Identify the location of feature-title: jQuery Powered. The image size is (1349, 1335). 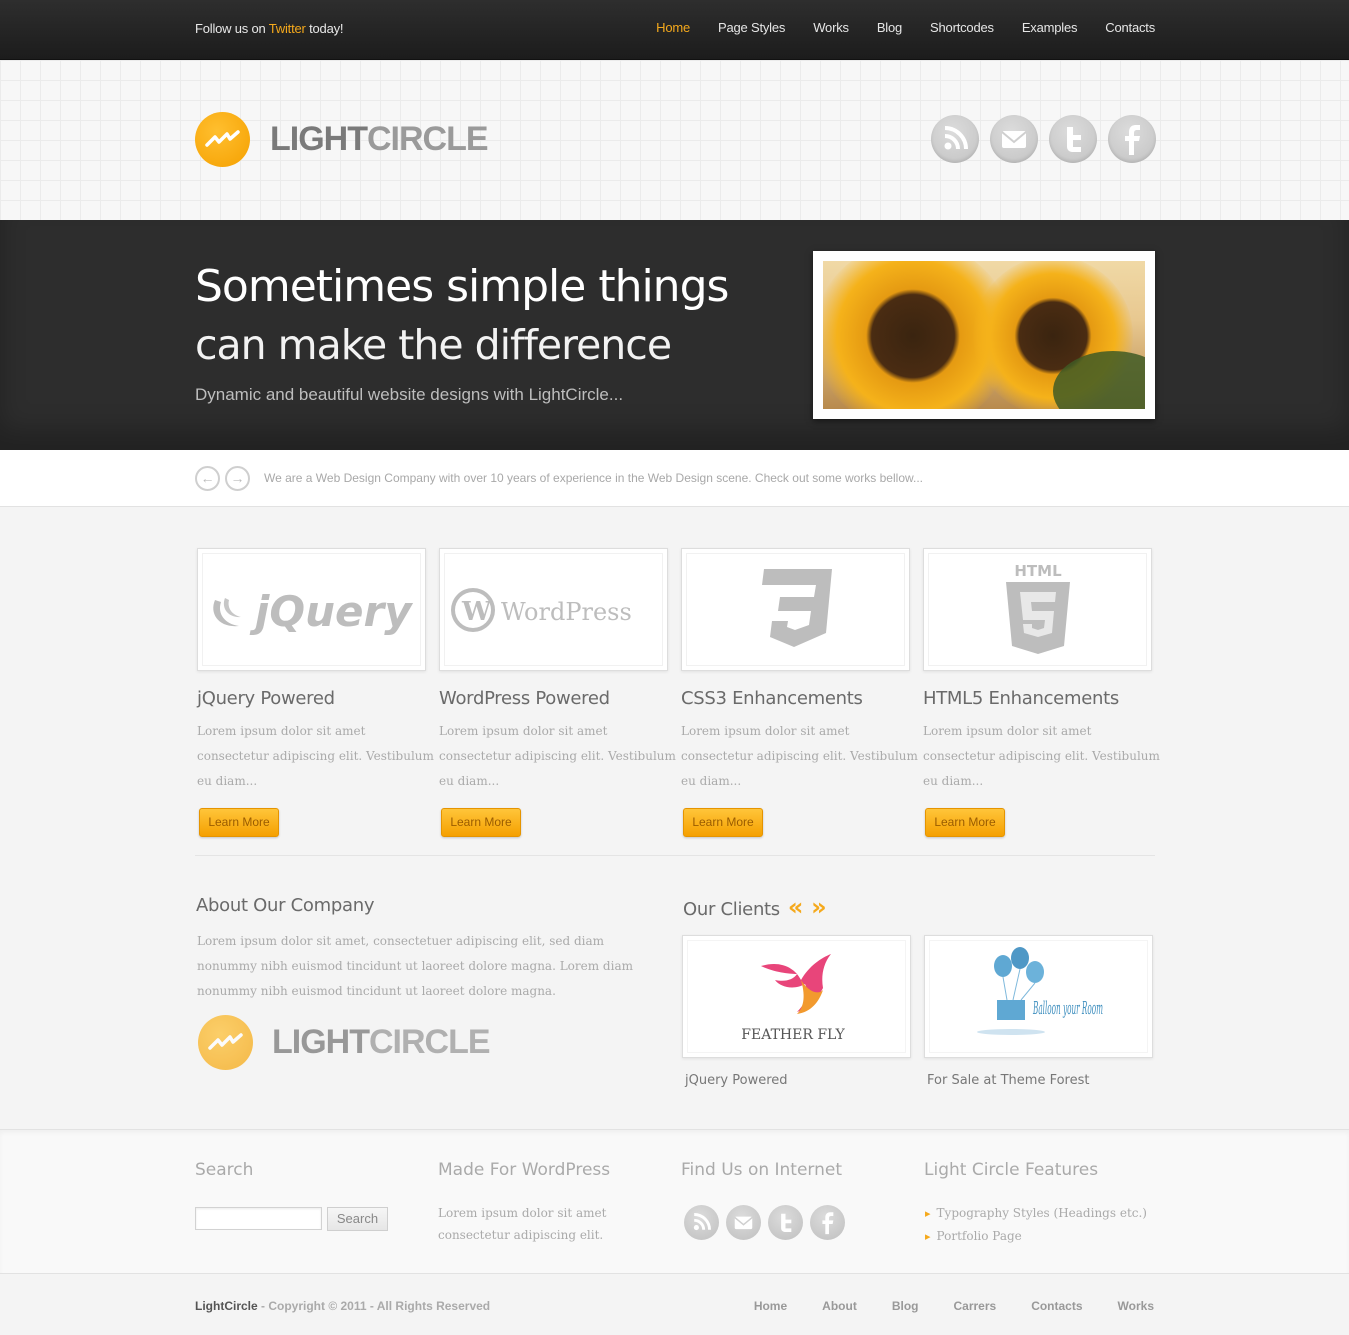
(266, 698).